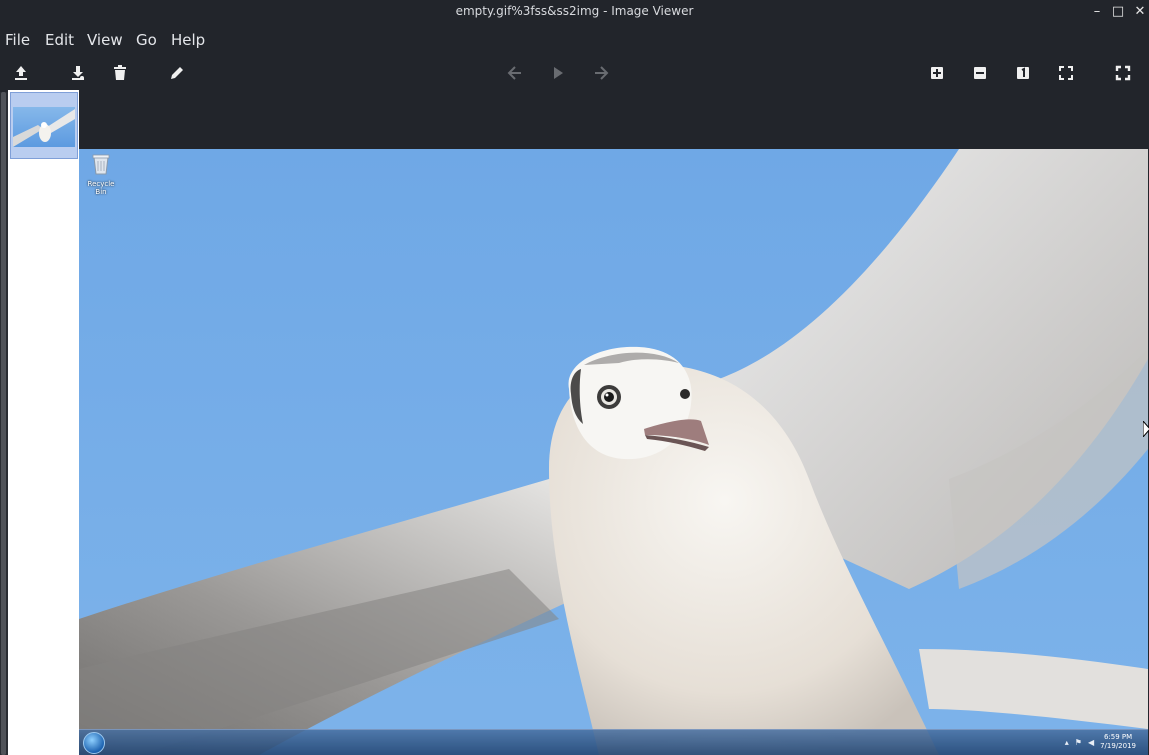 The image size is (1149, 755). I want to click on upload-button, so click(21, 73).